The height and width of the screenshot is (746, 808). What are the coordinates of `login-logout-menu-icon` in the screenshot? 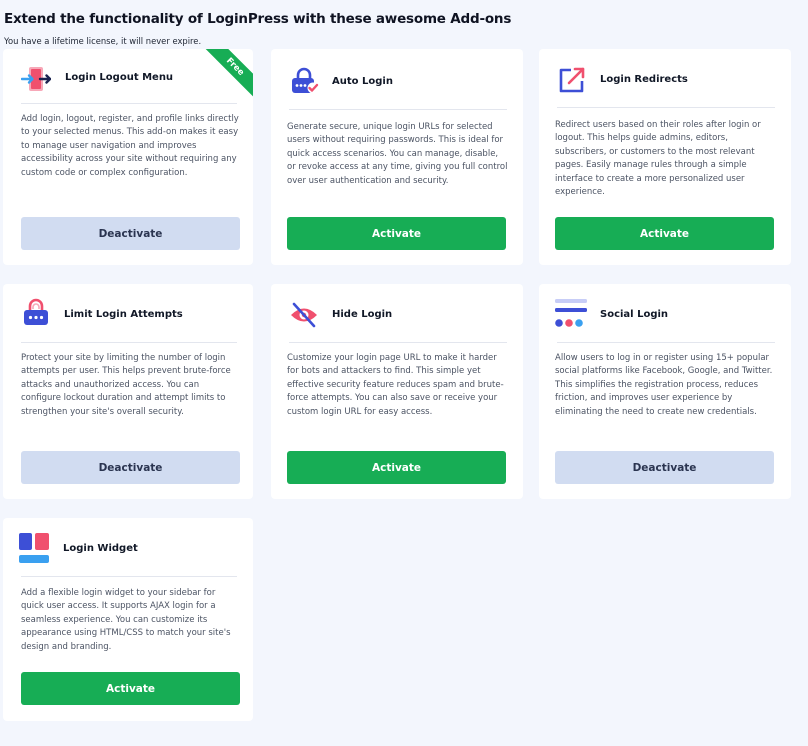 It's located at (36, 79).